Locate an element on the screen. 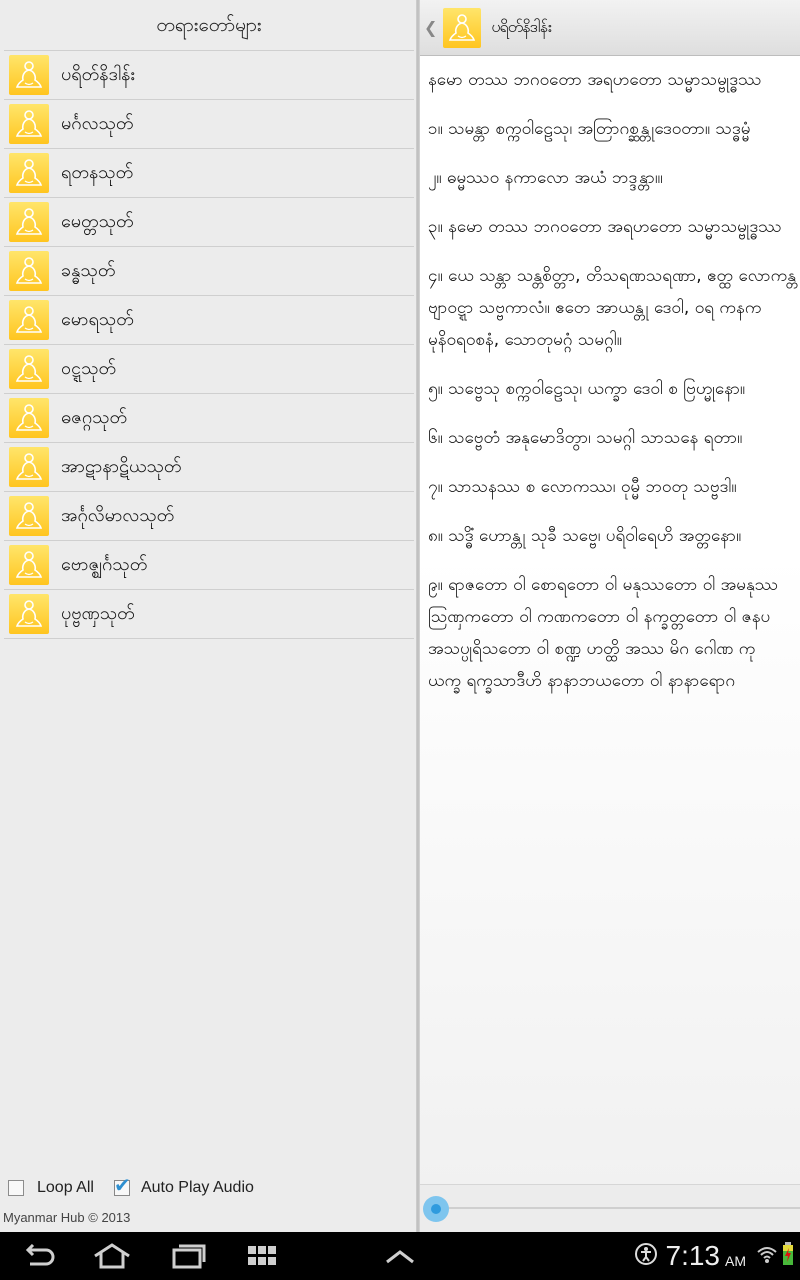 Image resolution: width=800 pixels, height=1280 pixels. verse-line: ဩဏှကတော ဝါ ကဏကတော ဝါ နက္ခတ္တတော ဝါ ဇနပ is located at coordinates (599, 617).